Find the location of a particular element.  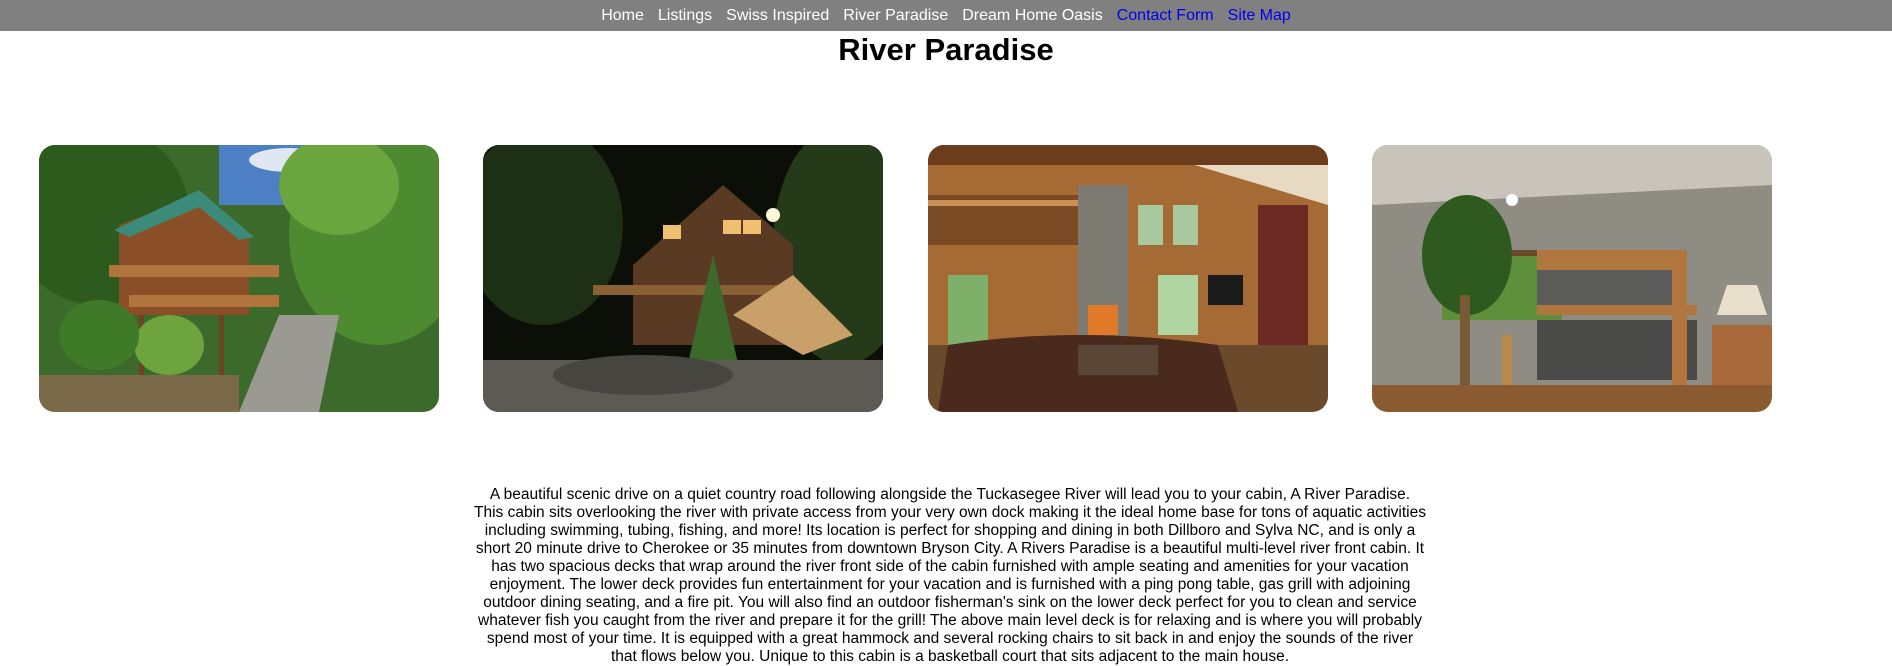

cabin-exterior-night-photo is located at coordinates (683, 278).